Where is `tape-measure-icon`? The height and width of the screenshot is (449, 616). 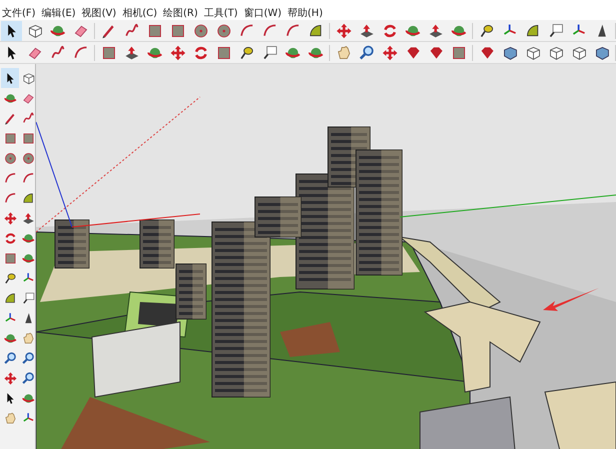 tape-measure-icon is located at coordinates (10, 278).